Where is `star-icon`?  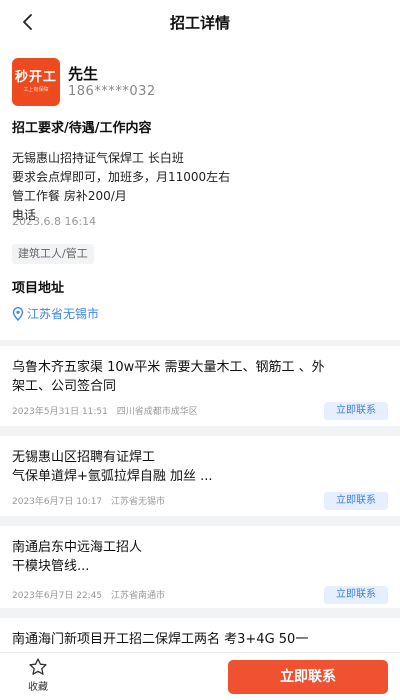 star-icon is located at coordinates (38, 666).